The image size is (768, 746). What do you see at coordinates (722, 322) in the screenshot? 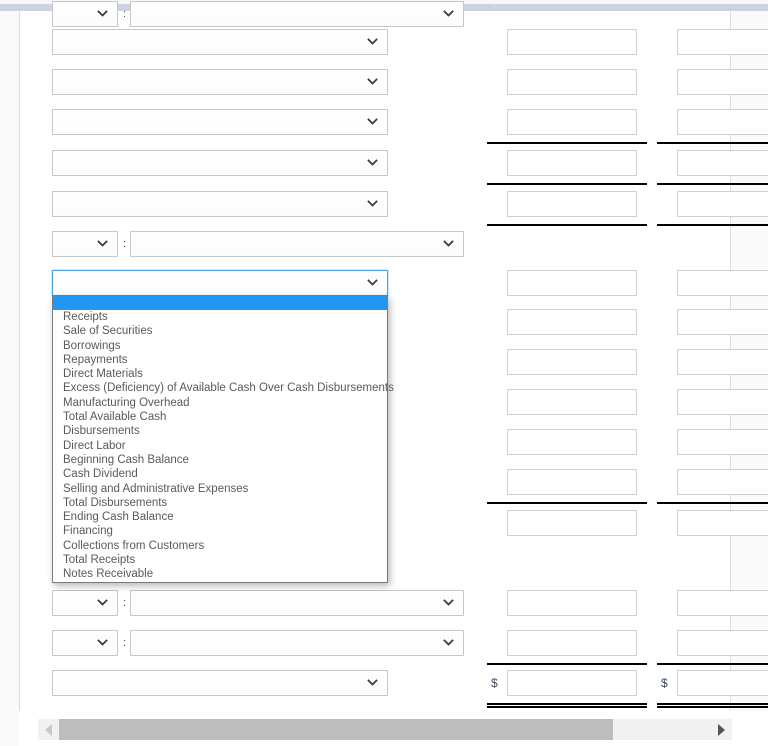
I see `row-8-amount-2-input` at bounding box center [722, 322].